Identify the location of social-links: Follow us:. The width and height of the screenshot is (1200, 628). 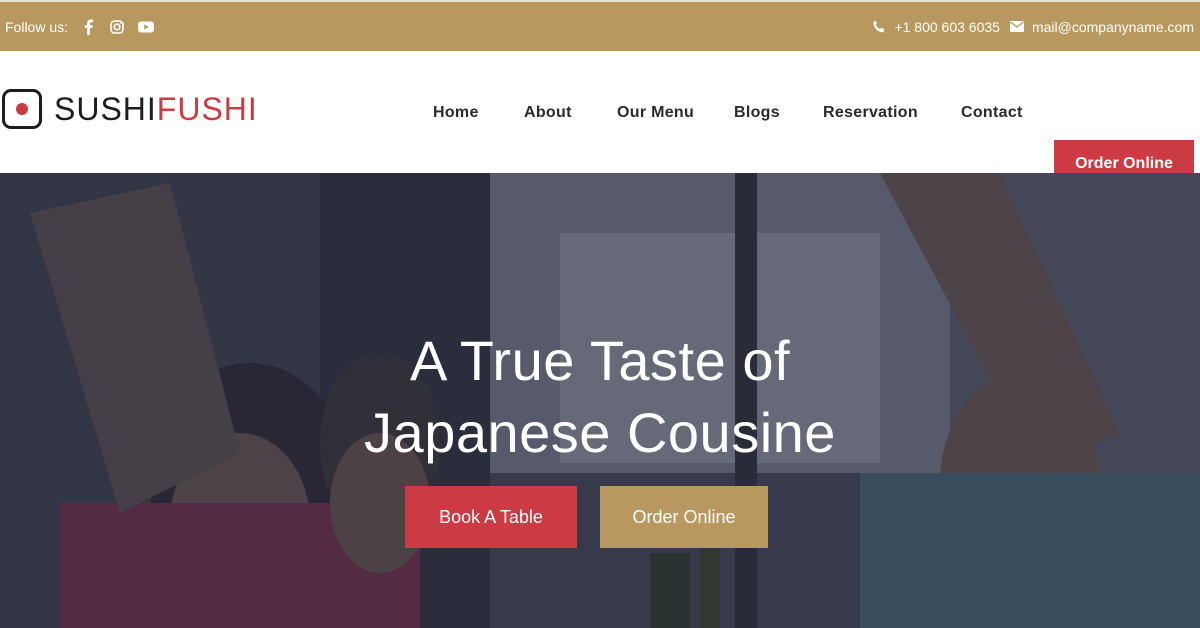
(85, 27).